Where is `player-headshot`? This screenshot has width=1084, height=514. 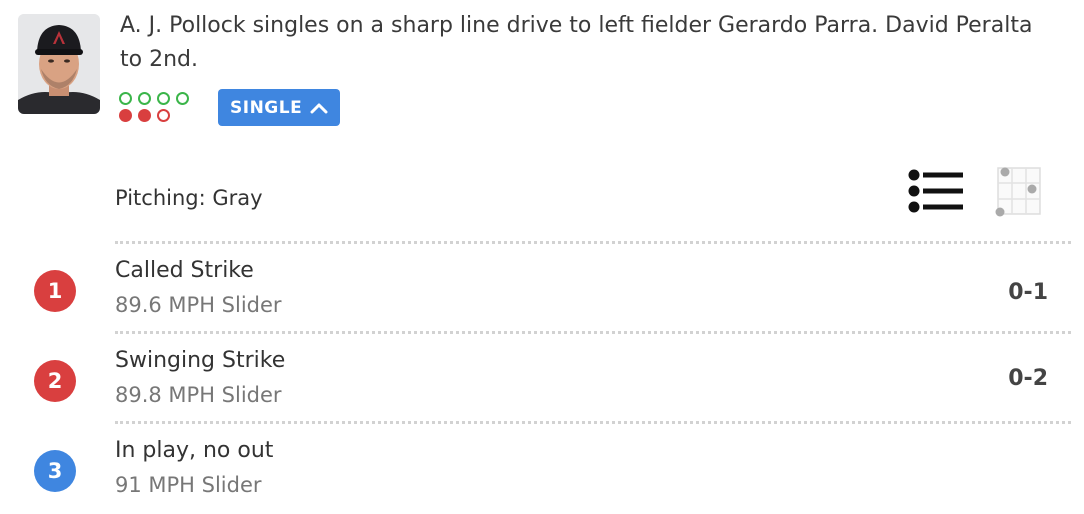
player-headshot is located at coordinates (59, 64).